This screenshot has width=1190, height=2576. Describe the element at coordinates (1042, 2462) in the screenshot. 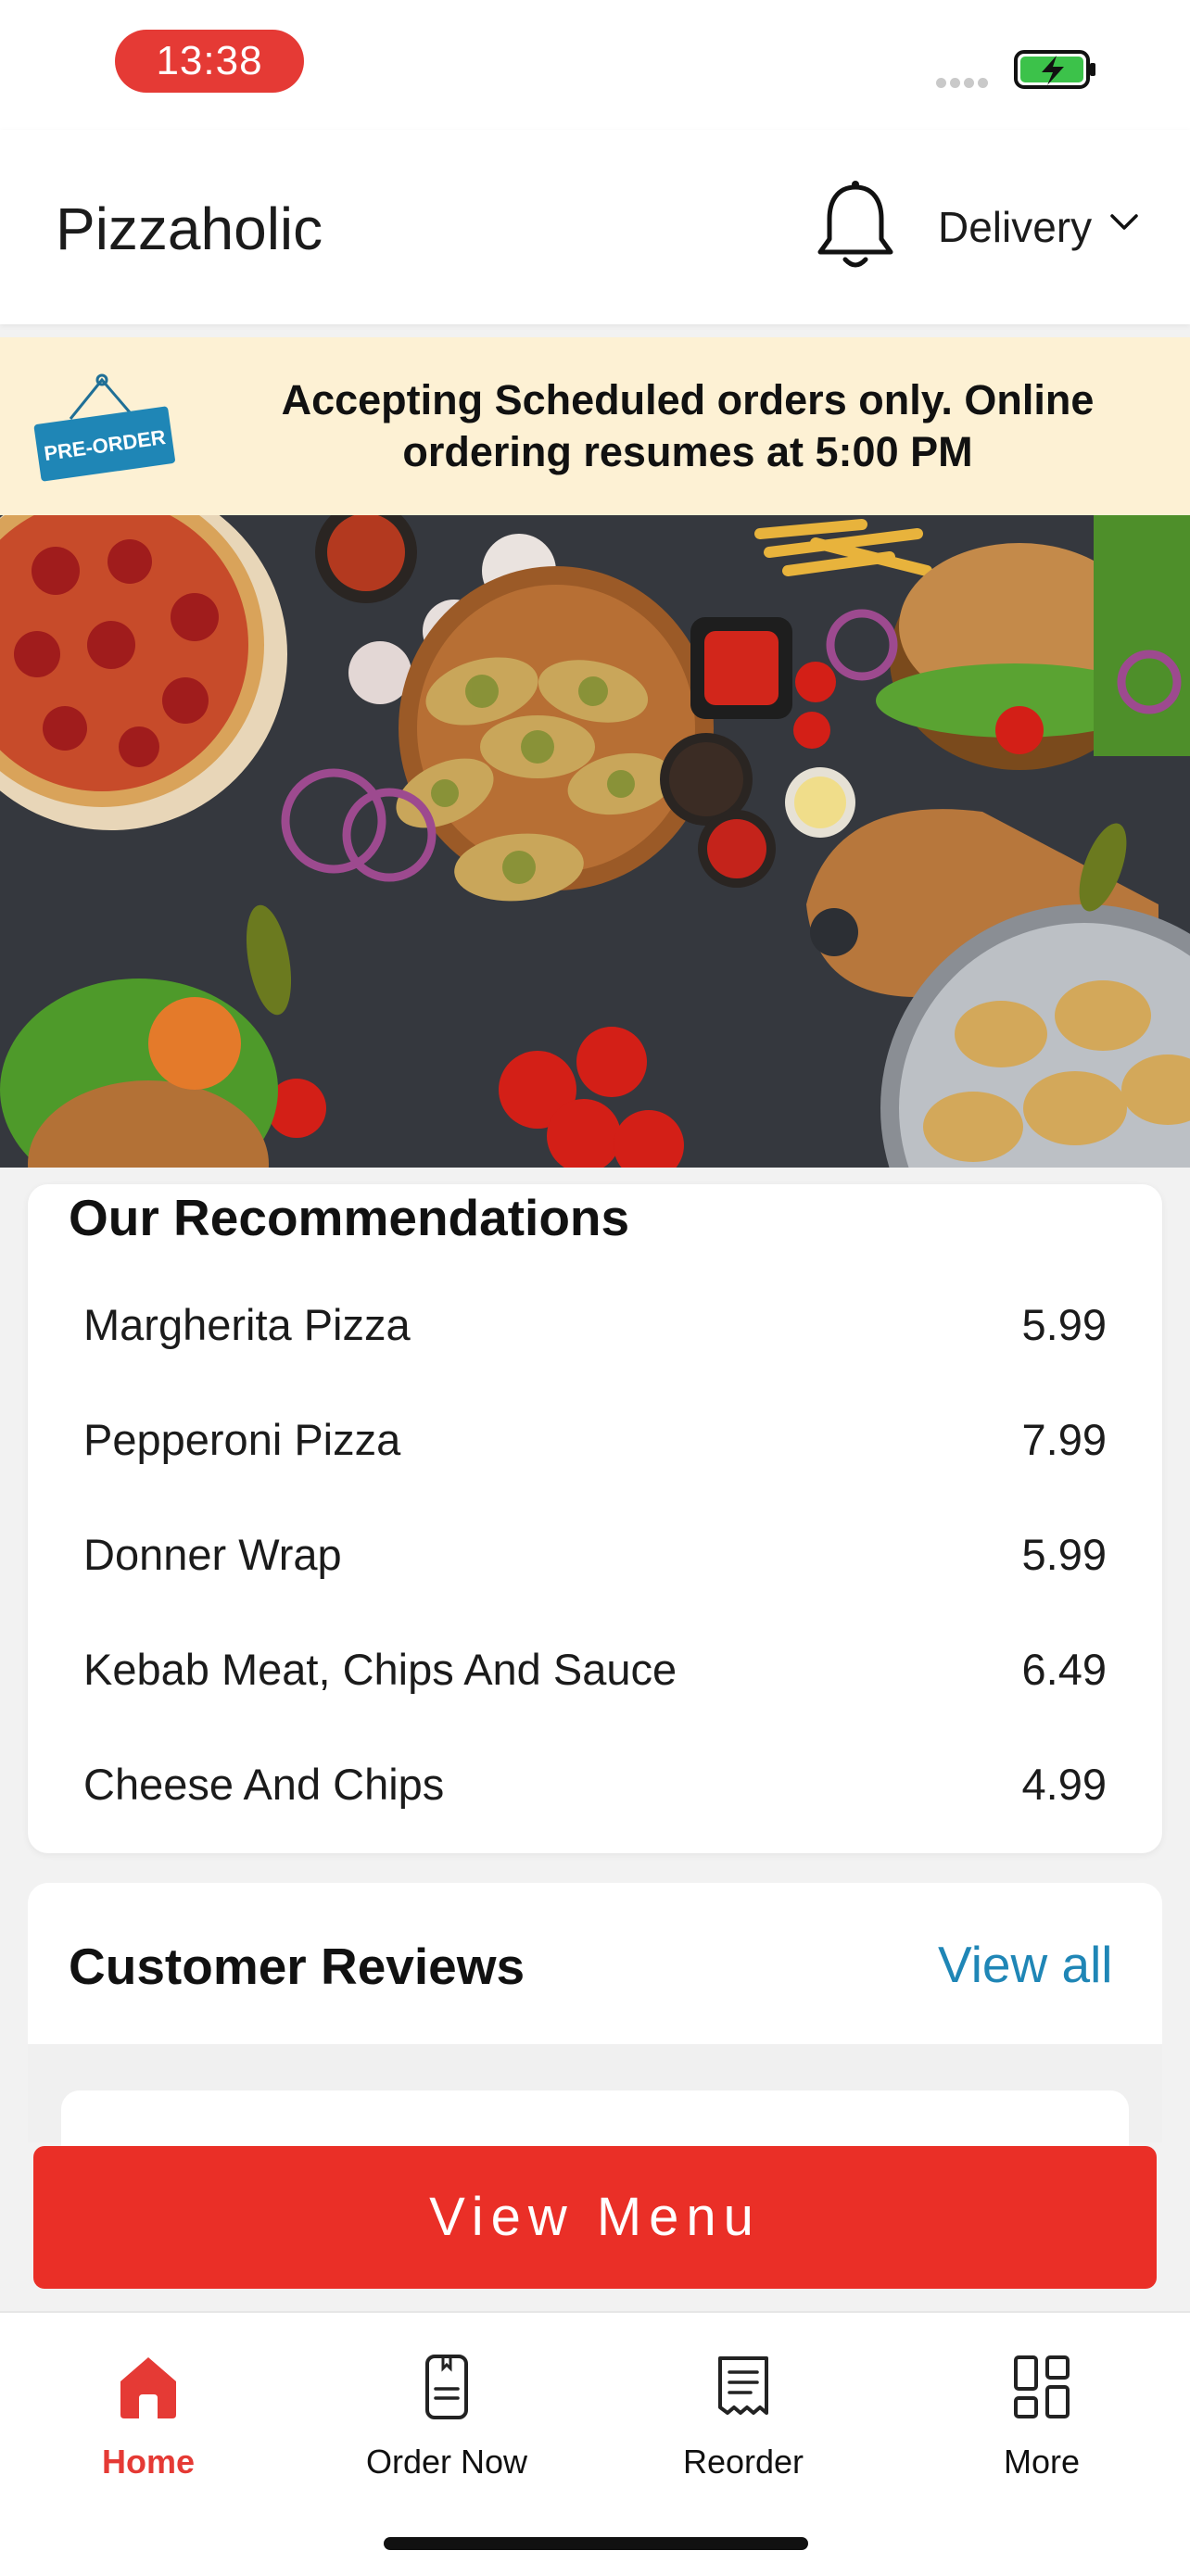

I see `nav-more-label: More` at that location.